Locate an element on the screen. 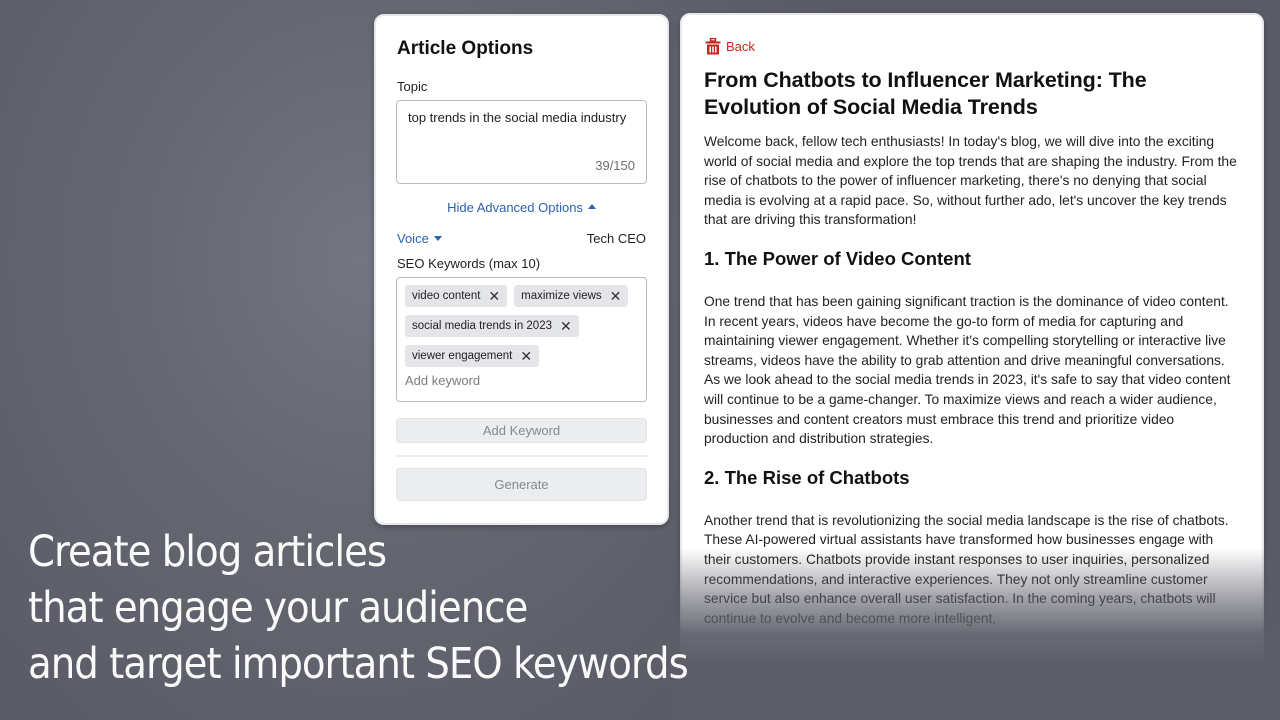 This screenshot has height=720, width=1280. voice-dropdown: Voice is located at coordinates (419, 238).